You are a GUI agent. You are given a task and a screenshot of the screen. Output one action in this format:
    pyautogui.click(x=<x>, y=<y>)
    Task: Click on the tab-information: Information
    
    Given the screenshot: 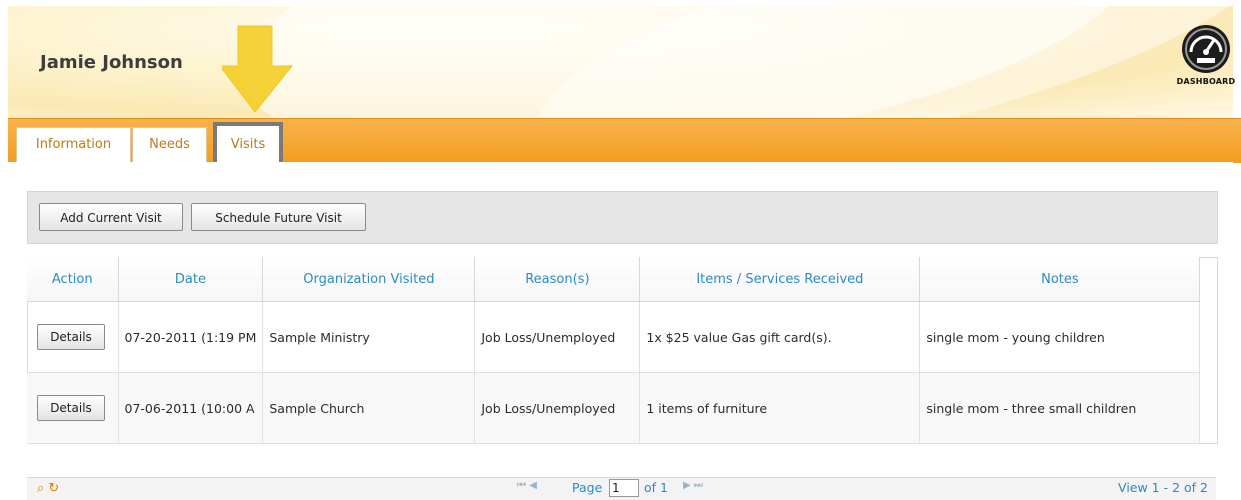 What is the action you would take?
    pyautogui.click(x=73, y=144)
    